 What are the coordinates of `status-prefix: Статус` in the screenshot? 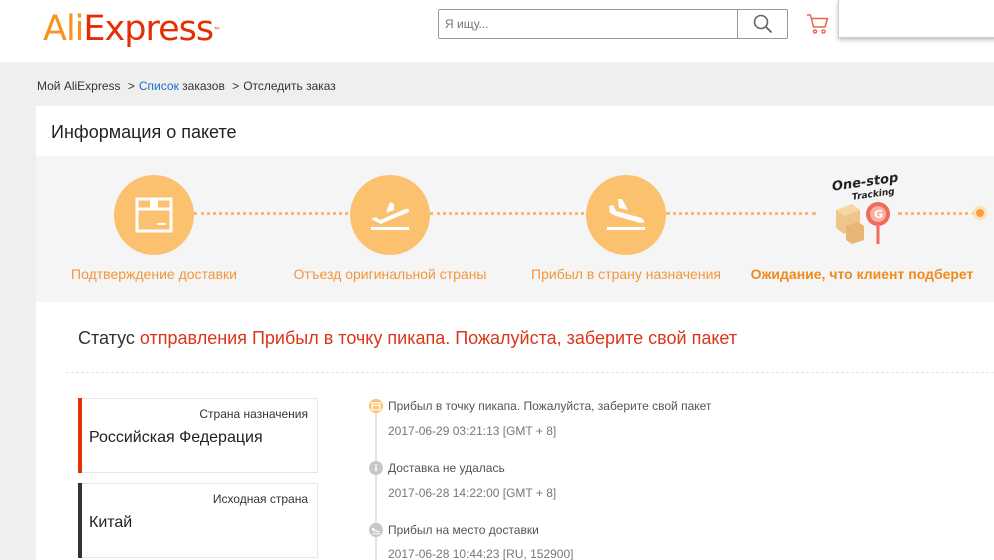 It's located at (106, 338).